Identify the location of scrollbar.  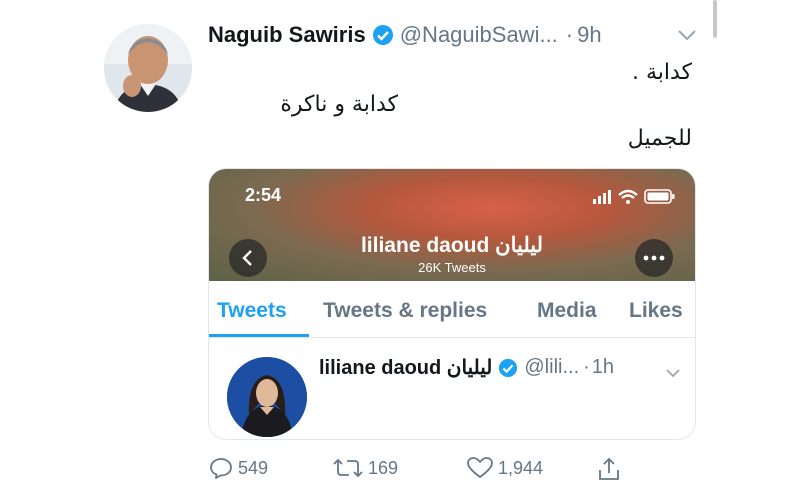
(715, 19).